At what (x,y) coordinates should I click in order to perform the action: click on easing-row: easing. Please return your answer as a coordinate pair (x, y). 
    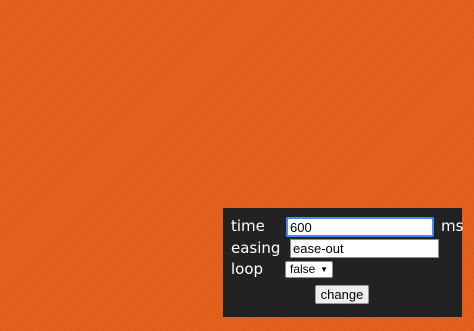
    Looking at the image, I should click on (343, 248).